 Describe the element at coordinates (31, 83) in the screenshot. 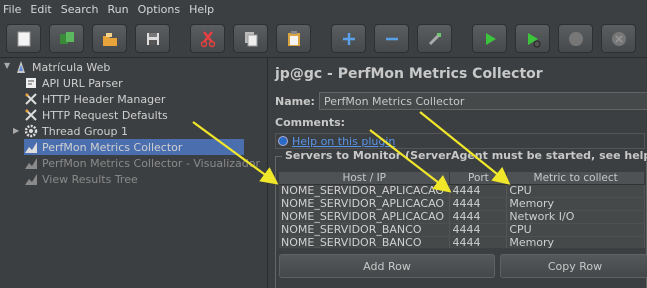

I see `preprocessor-icon` at that location.